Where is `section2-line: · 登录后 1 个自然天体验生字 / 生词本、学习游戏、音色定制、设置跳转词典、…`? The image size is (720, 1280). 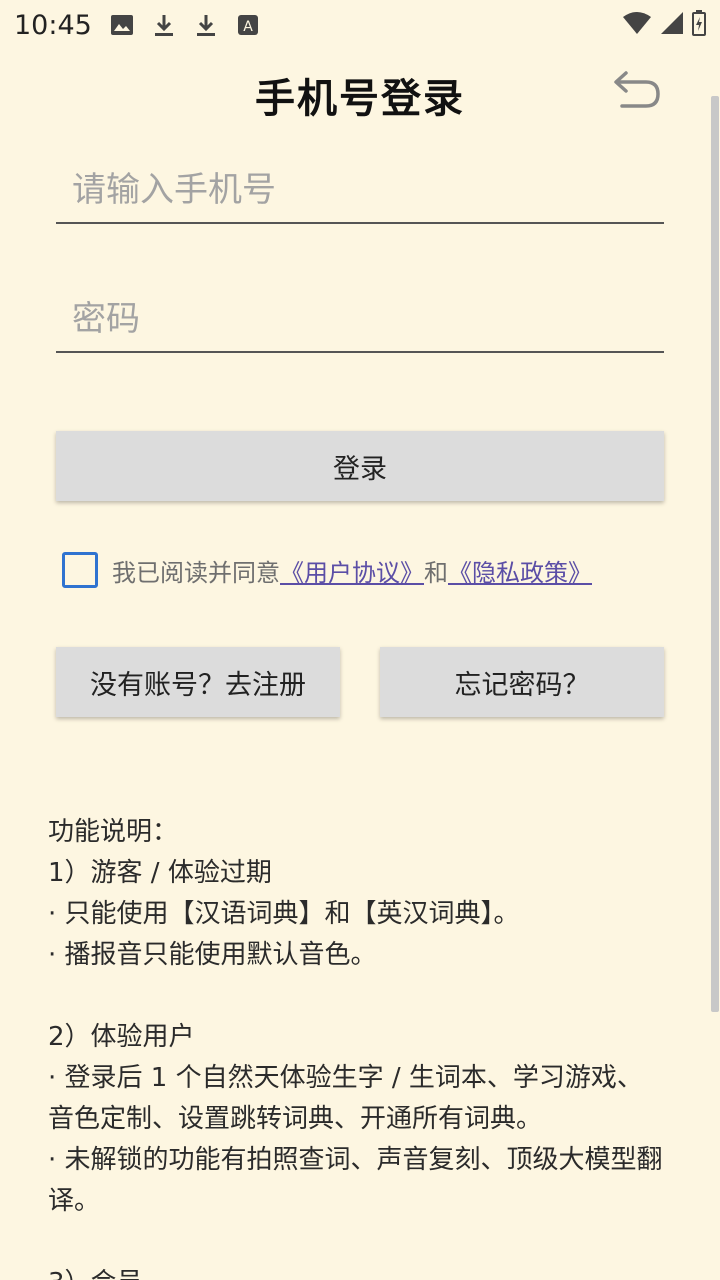 section2-line: · 登录后 1 个自然天体验生字 / 生词本、学习游戏、音色定制、设置跳转词典、… is located at coordinates (345, 1098).